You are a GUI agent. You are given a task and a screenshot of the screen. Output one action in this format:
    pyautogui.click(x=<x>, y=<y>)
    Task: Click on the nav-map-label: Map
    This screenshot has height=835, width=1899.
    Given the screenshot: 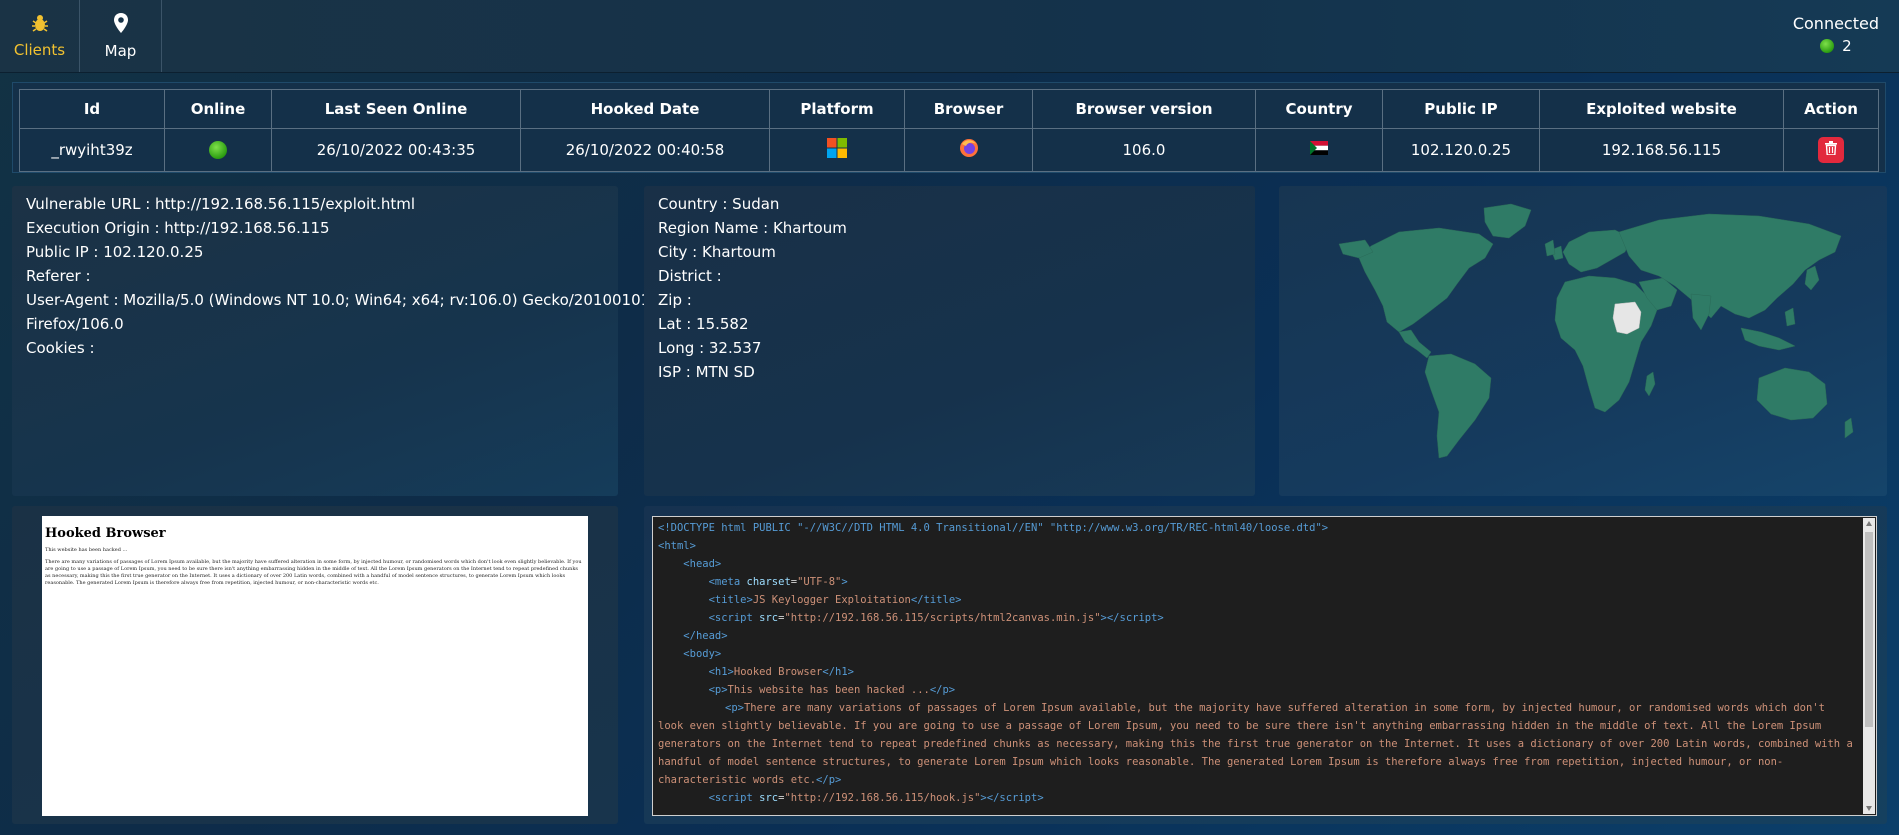 What is the action you would take?
    pyautogui.click(x=120, y=51)
    